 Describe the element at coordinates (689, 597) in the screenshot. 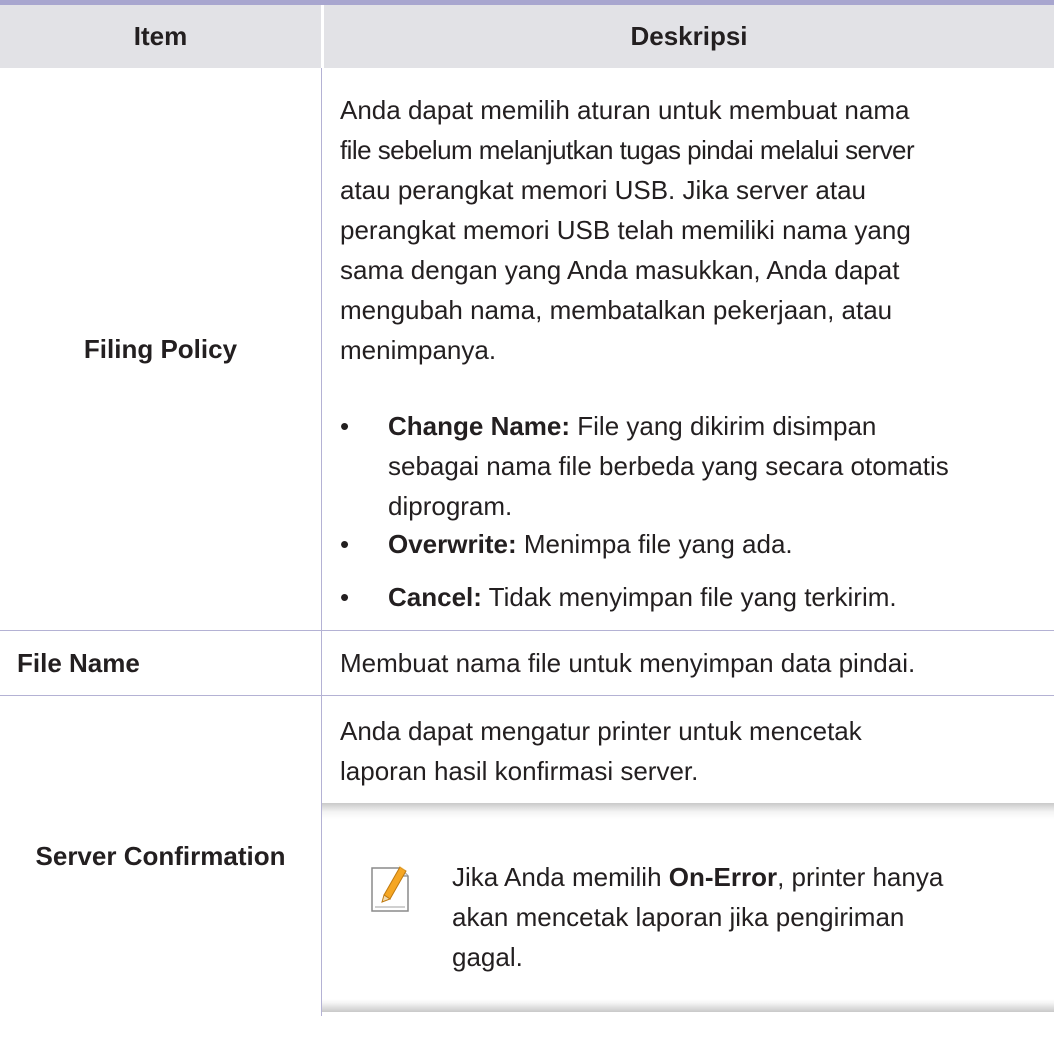

I see `bullet-line: Tidak menyimpan file yang terkirim.` at that location.